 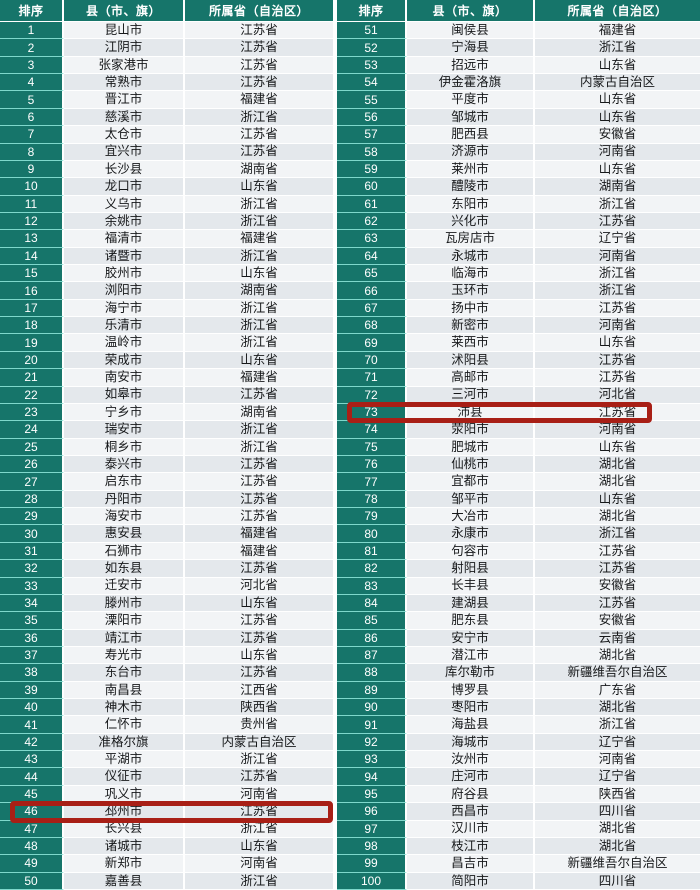 I want to click on cell-county: 济源市, so click(x=471, y=152).